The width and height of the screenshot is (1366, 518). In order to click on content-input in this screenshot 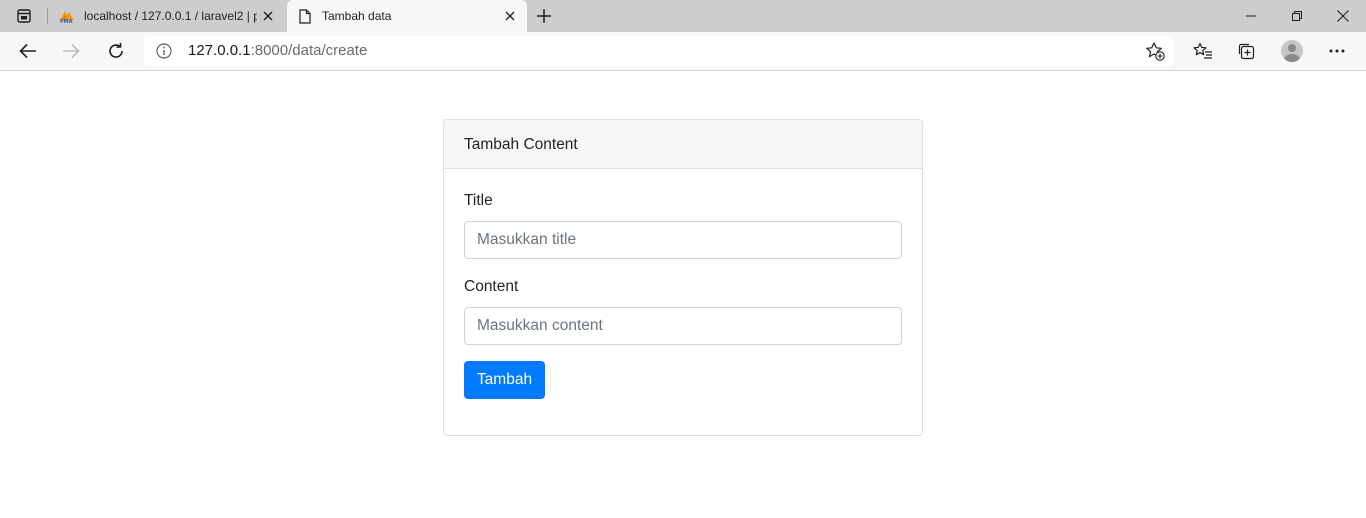, I will do `click(683, 326)`.